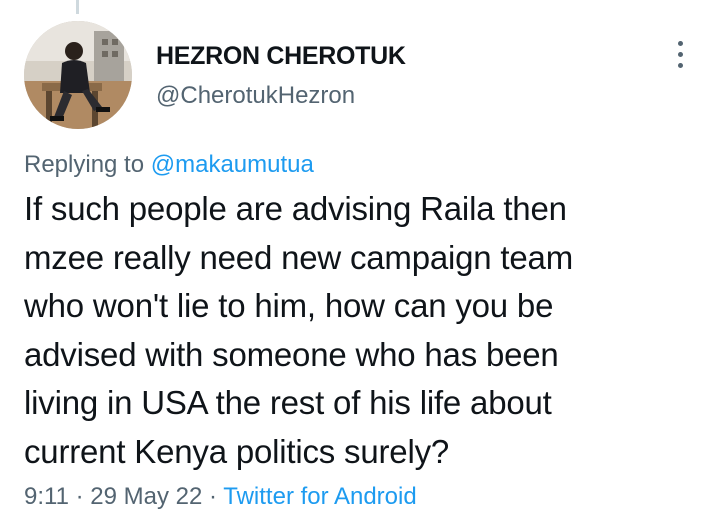 Image resolution: width=720 pixels, height=525 pixels. I want to click on tweet-time: 9:11, so click(46, 496).